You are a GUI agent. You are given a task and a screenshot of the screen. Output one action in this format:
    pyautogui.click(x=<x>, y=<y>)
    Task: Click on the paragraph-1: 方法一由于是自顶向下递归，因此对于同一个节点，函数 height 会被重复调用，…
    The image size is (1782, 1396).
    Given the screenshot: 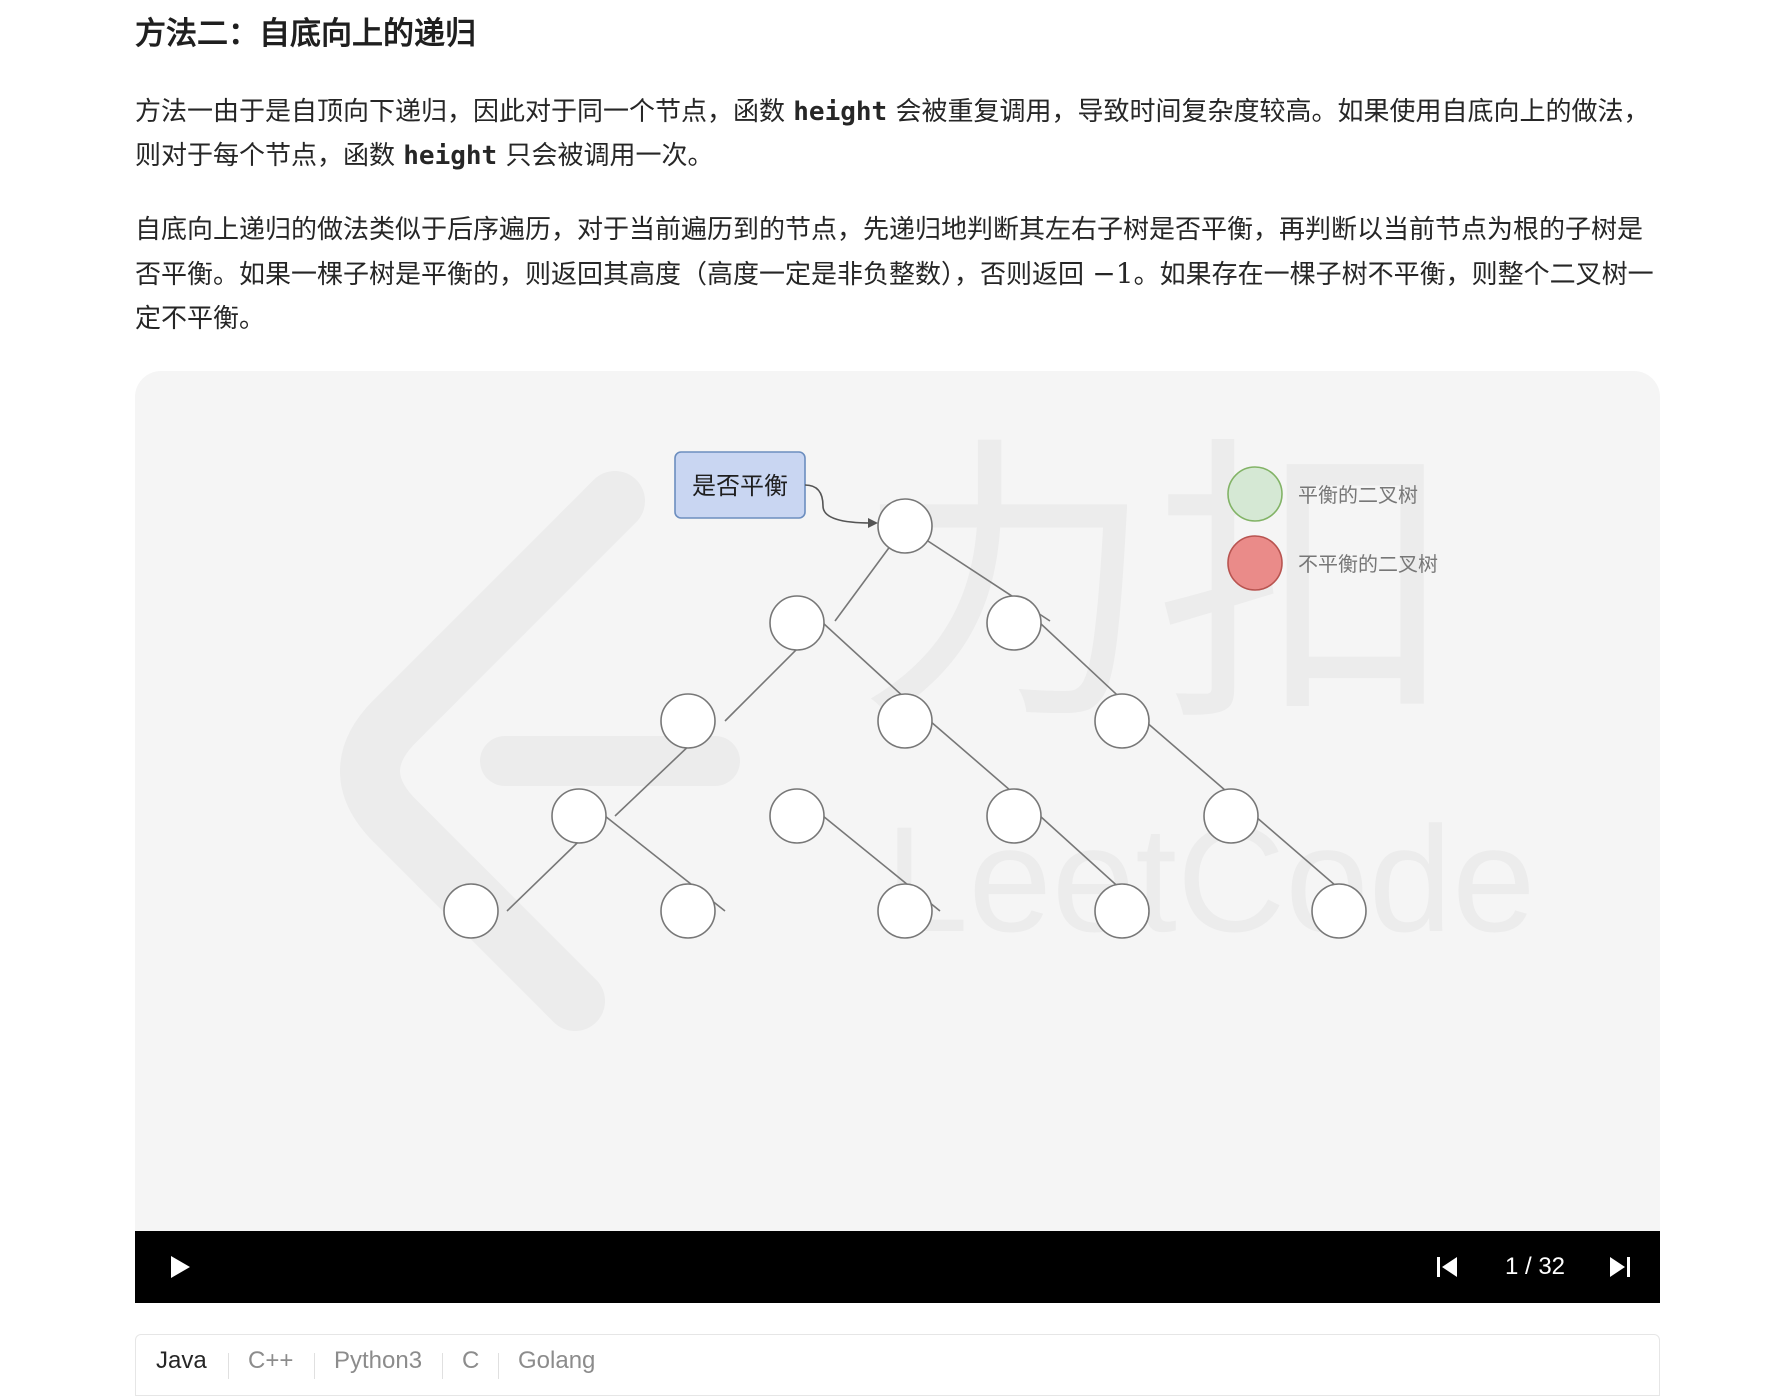 What is the action you would take?
    pyautogui.click(x=897, y=134)
    